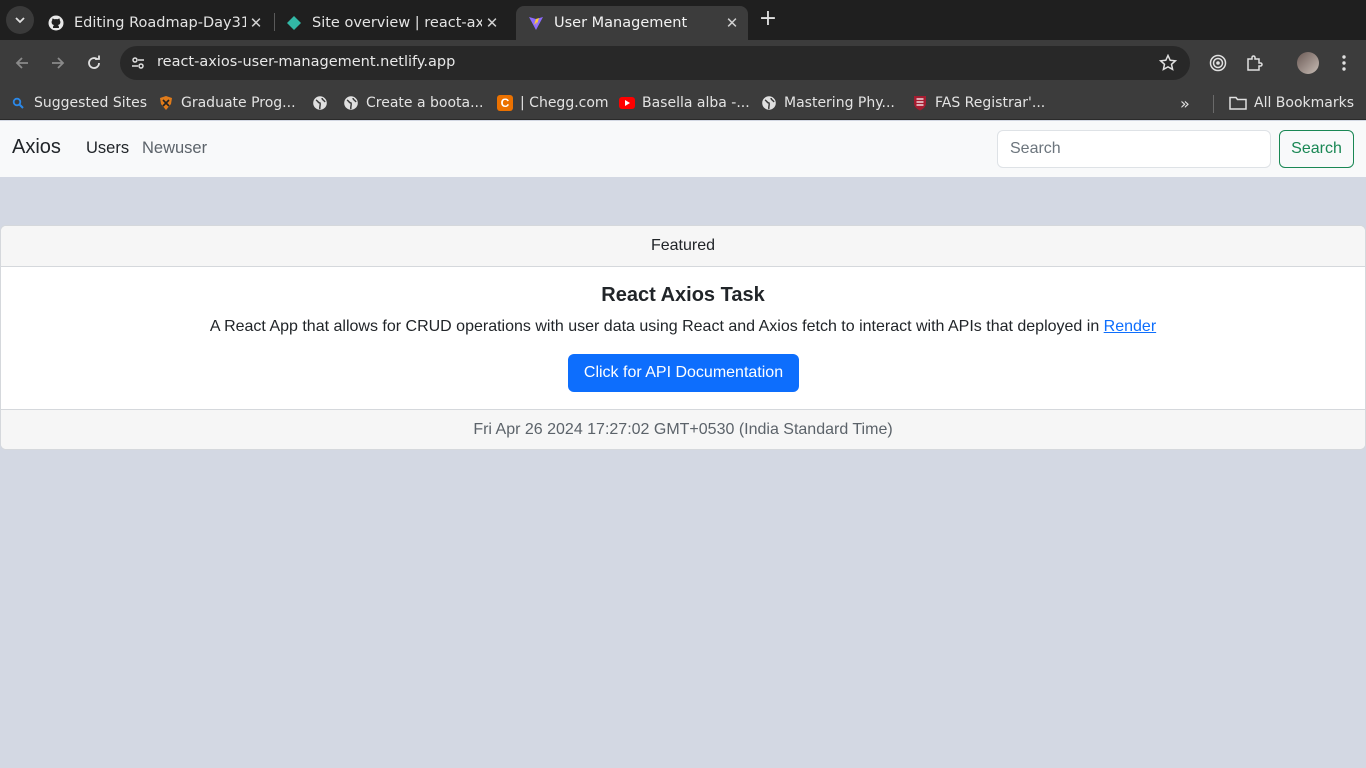  Describe the element at coordinates (920, 103) in the screenshot. I see `harvard-shield-icon` at that location.